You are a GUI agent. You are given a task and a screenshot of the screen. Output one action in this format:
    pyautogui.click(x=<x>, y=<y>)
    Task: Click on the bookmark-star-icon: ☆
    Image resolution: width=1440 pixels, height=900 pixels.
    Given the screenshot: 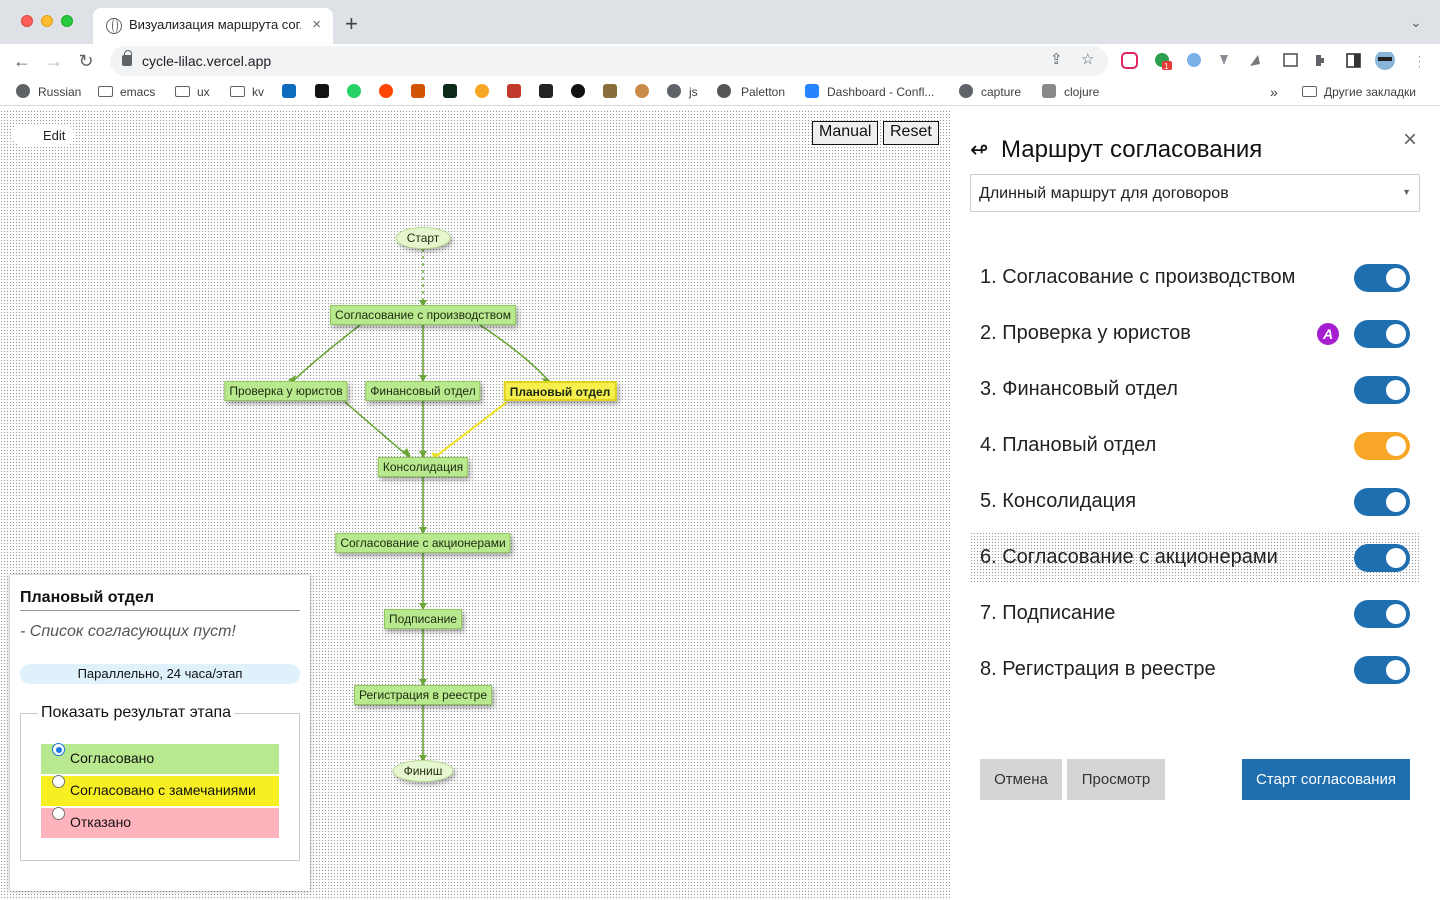 What is the action you would take?
    pyautogui.click(x=1087, y=59)
    